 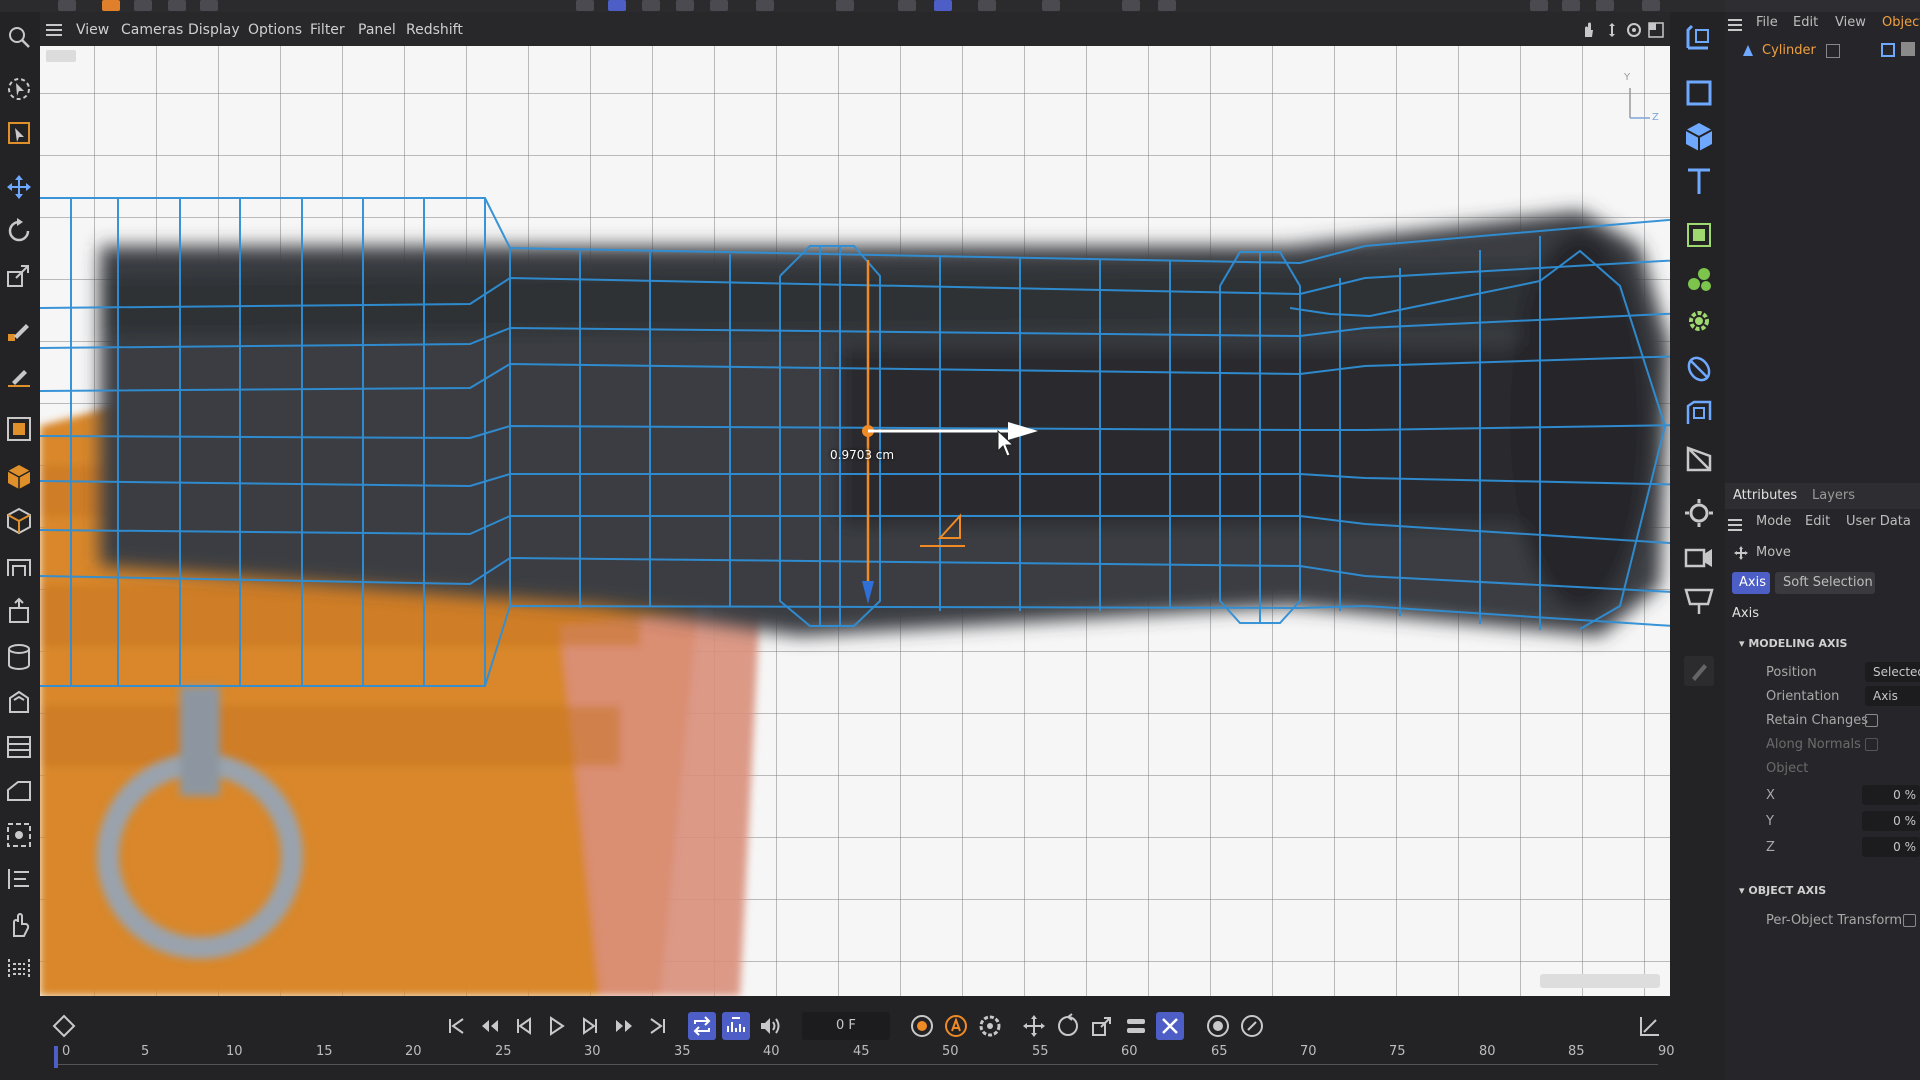 What do you see at coordinates (1699, 93) in the screenshot?
I see `view-box-icon` at bounding box center [1699, 93].